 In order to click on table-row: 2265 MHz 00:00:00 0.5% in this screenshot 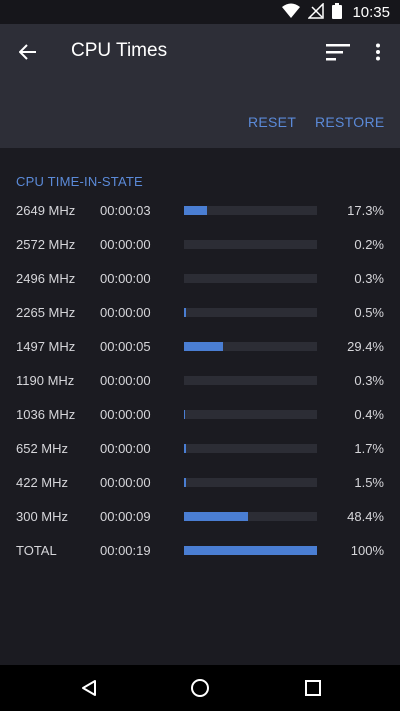, I will do `click(200, 314)`.